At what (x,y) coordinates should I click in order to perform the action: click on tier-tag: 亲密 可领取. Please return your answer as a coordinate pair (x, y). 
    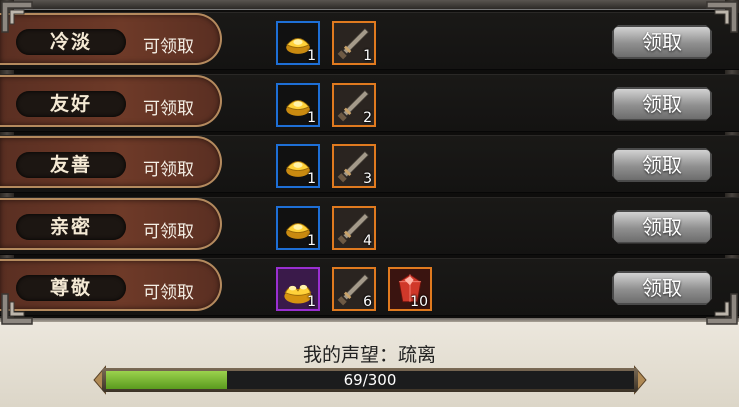
    Looking at the image, I should click on (111, 223).